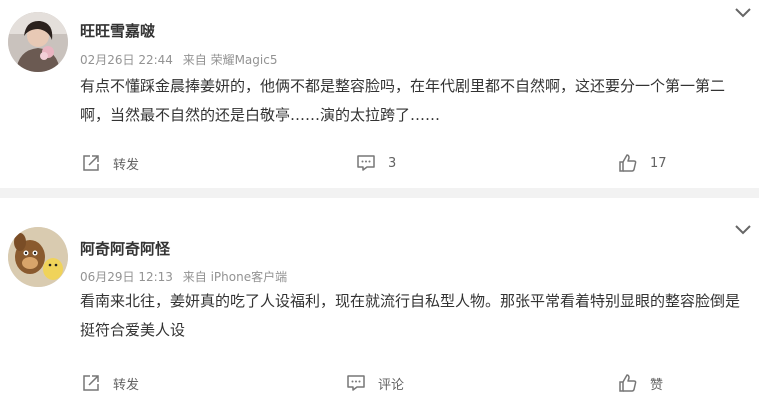 The width and height of the screenshot is (759, 411). Describe the element at coordinates (125, 248) in the screenshot. I see `username: 阿奇阿奇阿怪` at that location.